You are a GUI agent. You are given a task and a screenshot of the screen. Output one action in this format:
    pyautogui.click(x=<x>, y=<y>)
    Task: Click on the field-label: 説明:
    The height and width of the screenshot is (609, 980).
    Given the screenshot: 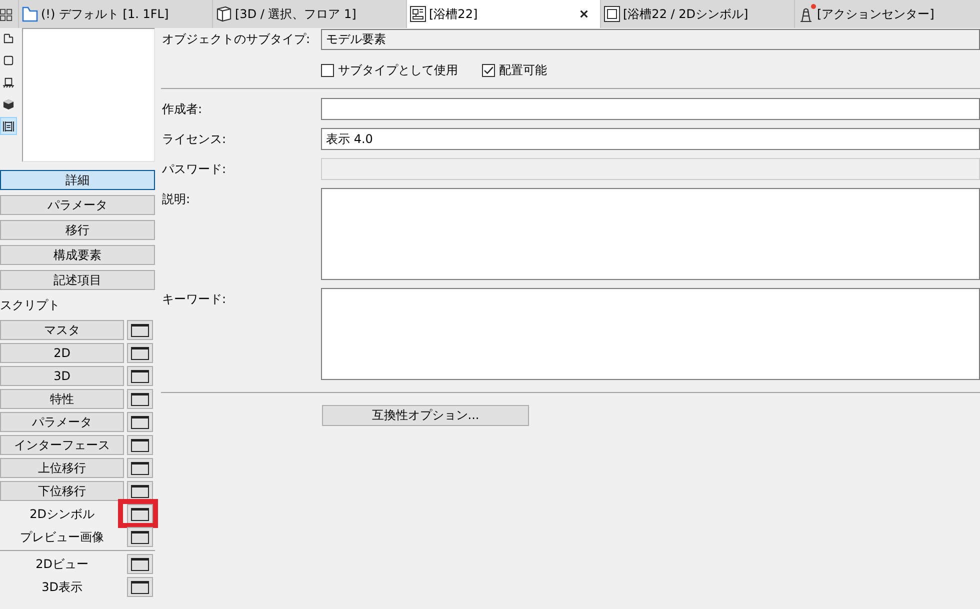 What is the action you would take?
    pyautogui.click(x=177, y=199)
    